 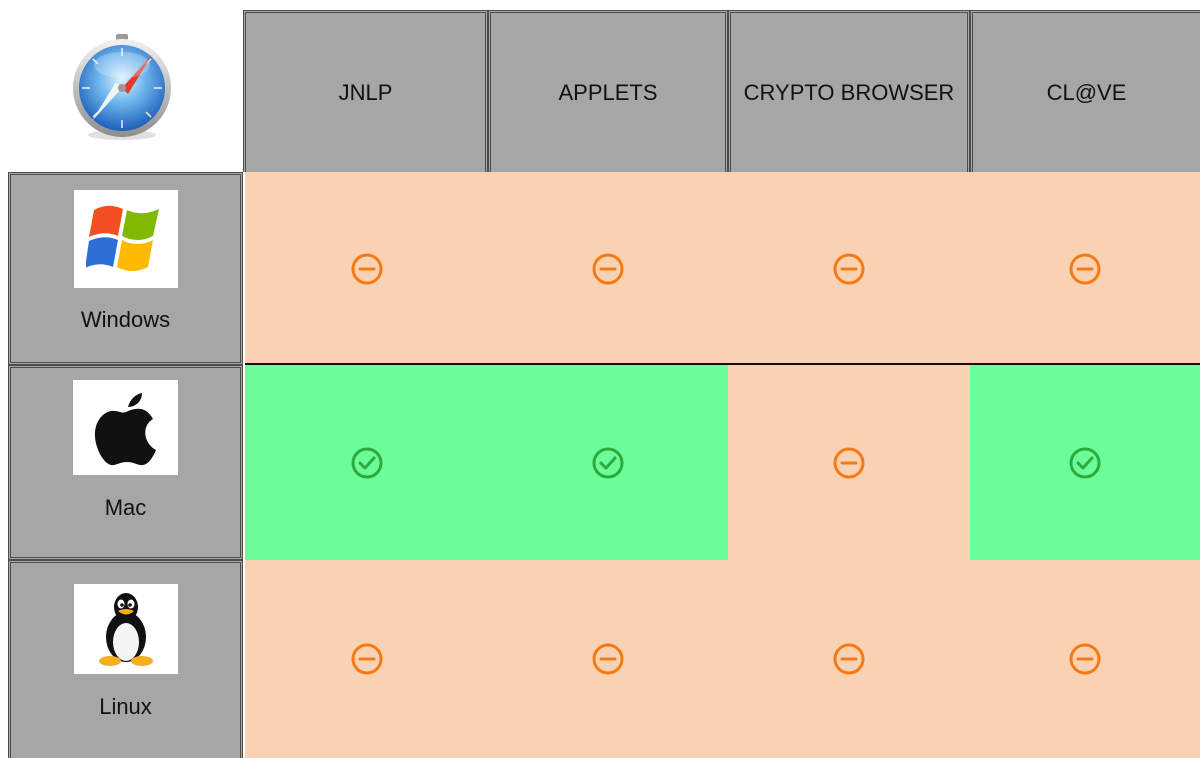 I want to click on table-corner, so click(x=121, y=86).